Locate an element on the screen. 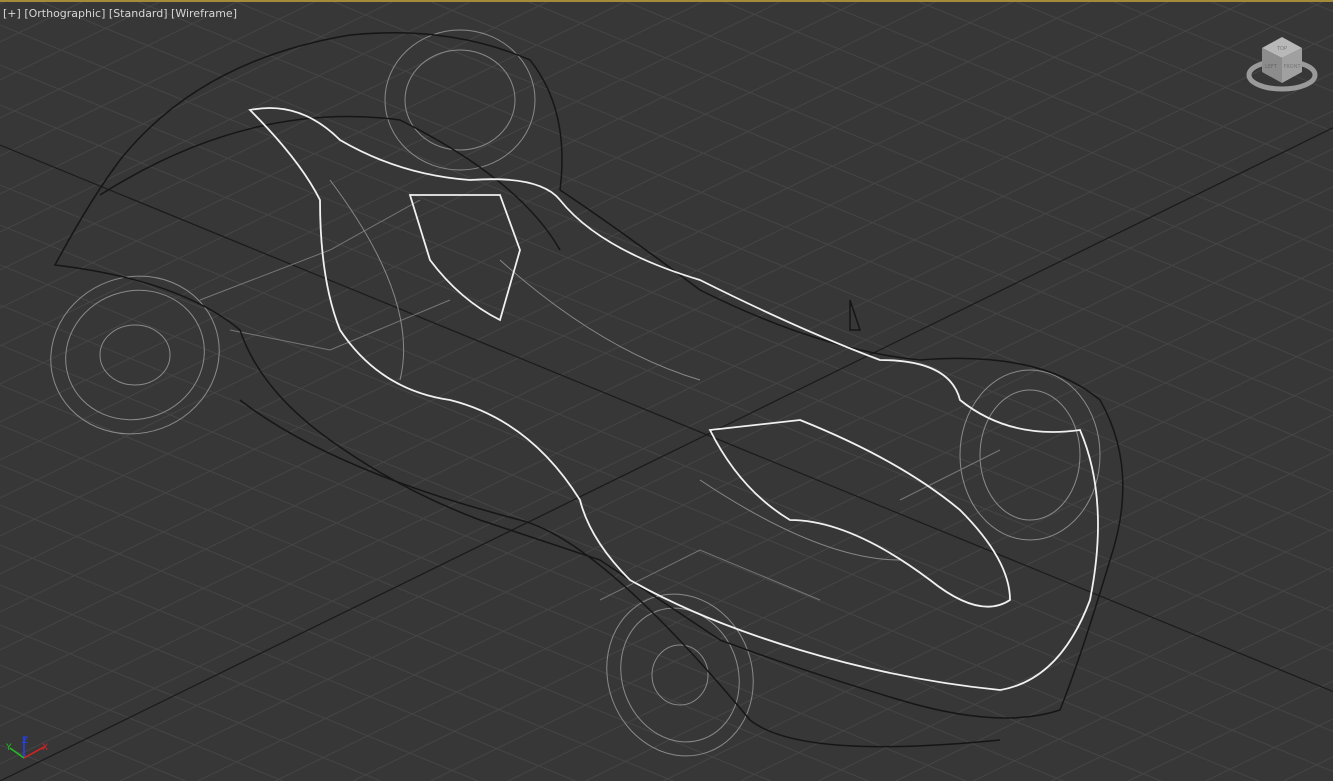 This screenshot has width=1333, height=781. rear-left-wheel is located at coordinates (680, 675).